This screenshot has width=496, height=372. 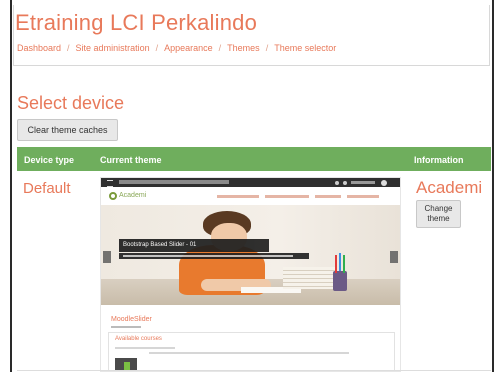 What do you see at coordinates (11, 186) in the screenshot?
I see `window-border-left` at bounding box center [11, 186].